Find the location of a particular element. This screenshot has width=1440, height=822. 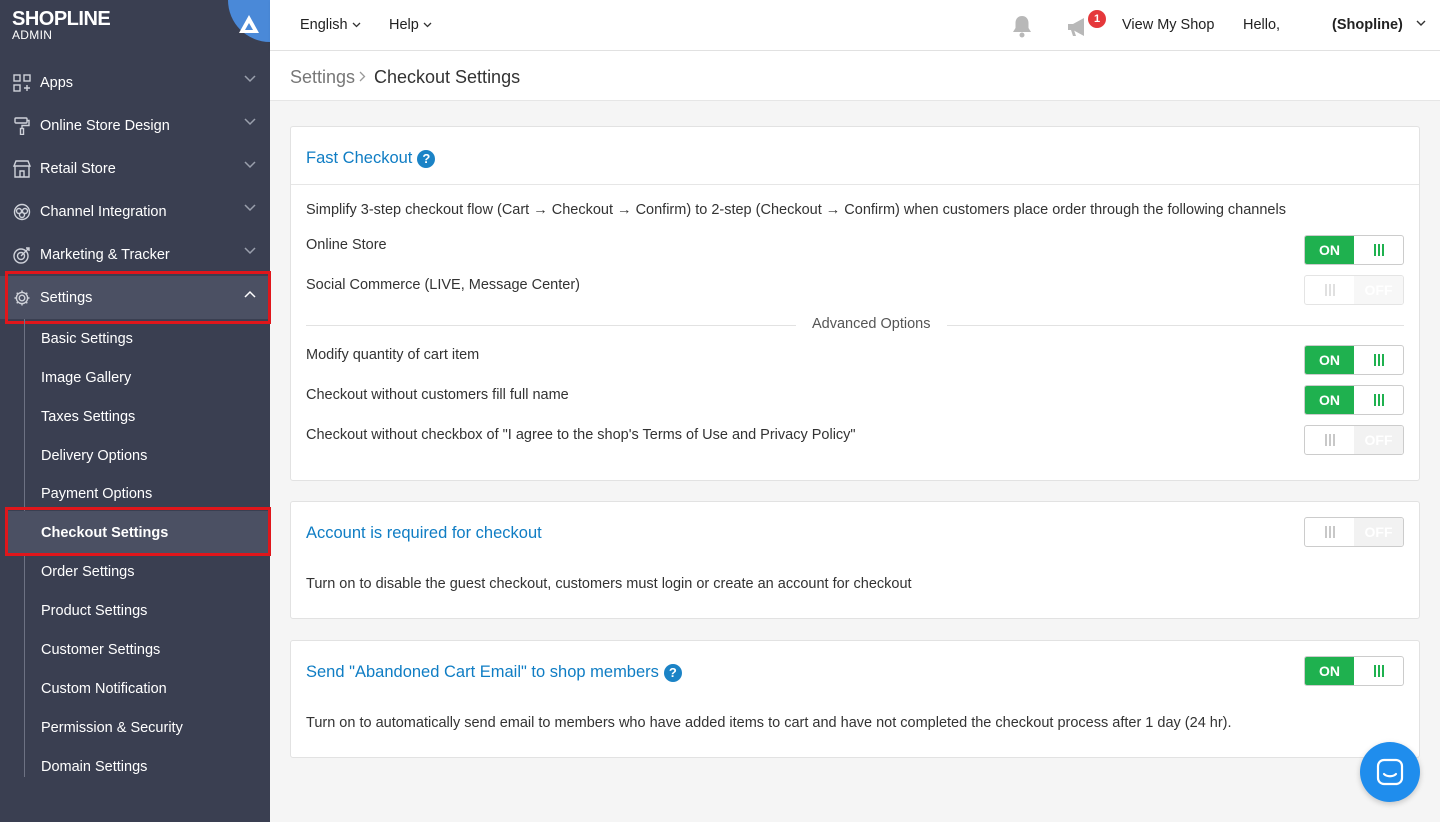

terms-checkbox-toggle: OFF is located at coordinates (1354, 440).